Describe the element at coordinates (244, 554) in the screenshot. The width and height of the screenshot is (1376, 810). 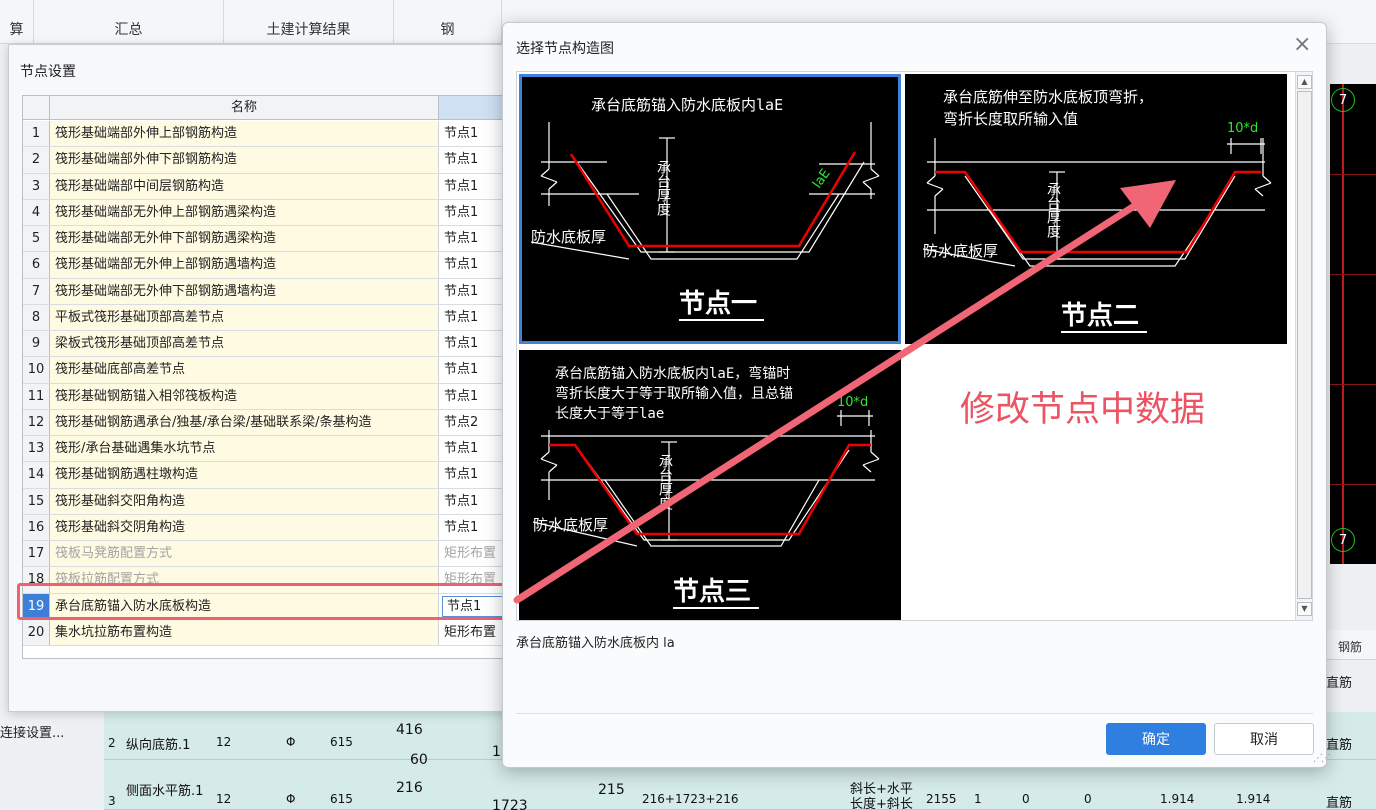
I see `row-name: 筏板马凳筋配置方式` at that location.